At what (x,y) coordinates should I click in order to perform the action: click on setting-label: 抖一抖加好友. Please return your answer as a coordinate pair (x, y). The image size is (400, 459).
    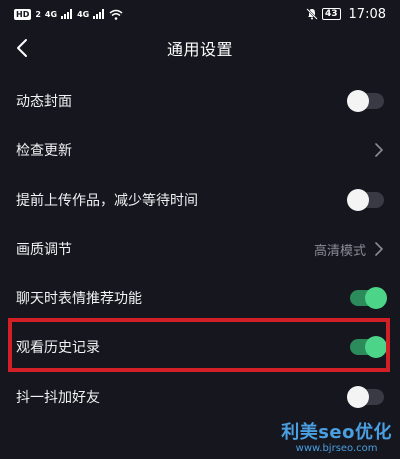
    Looking at the image, I should click on (58, 398).